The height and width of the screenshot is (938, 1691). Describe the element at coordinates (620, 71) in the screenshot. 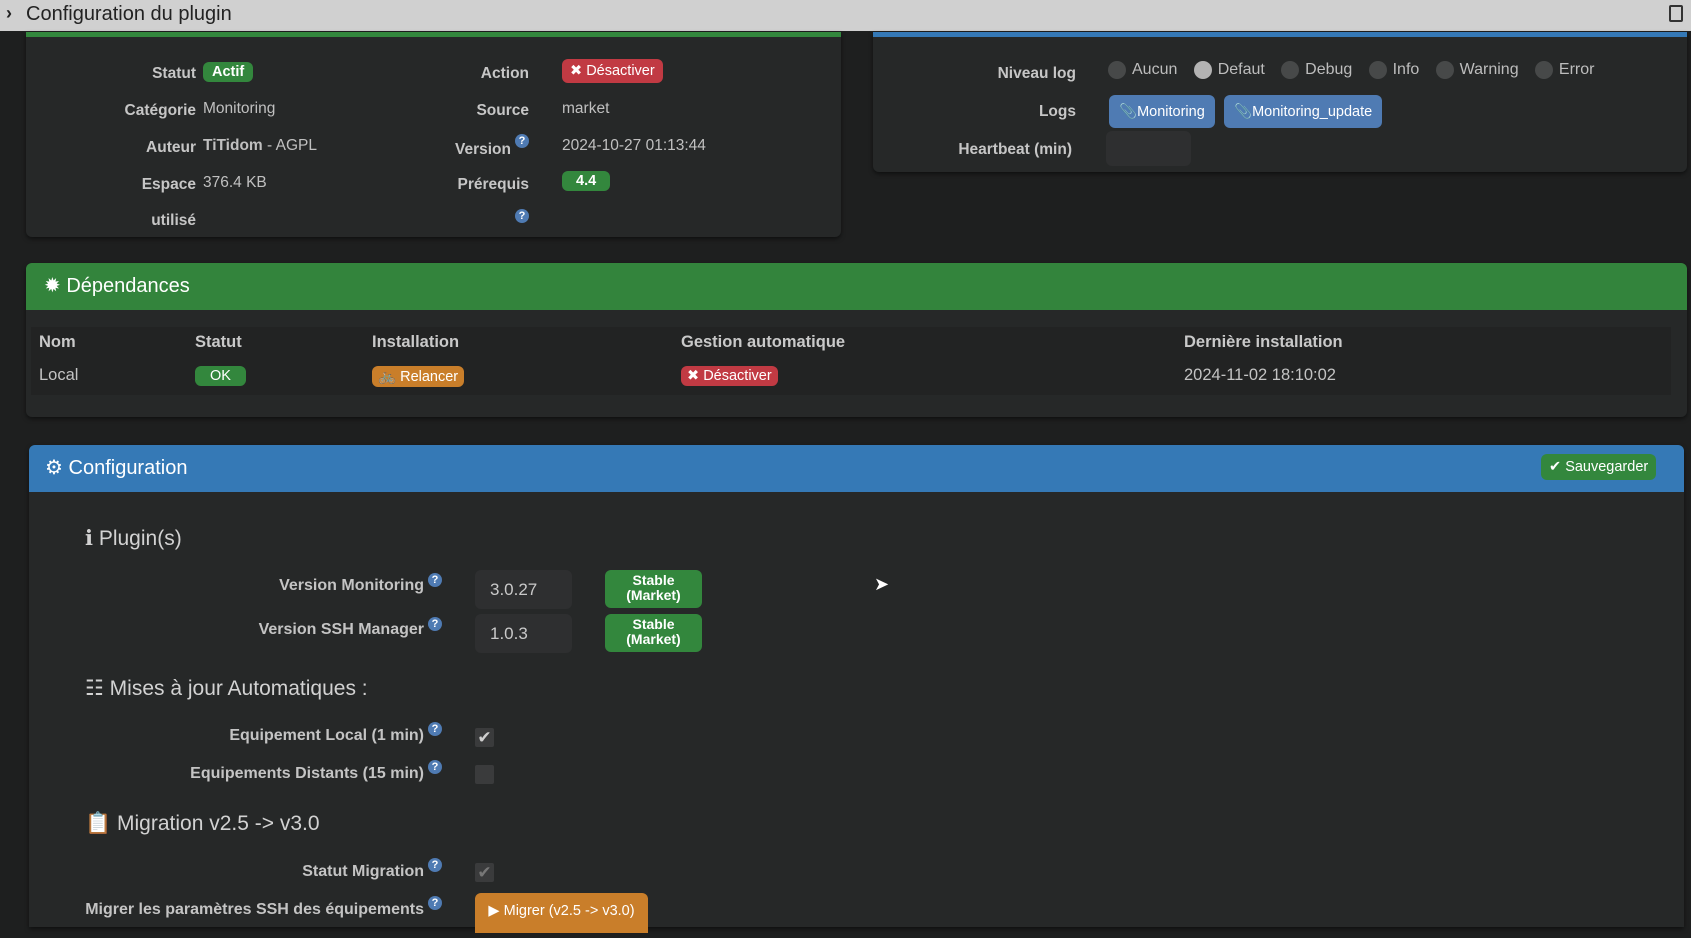

I see `desactiver-label: Désactiver` at that location.